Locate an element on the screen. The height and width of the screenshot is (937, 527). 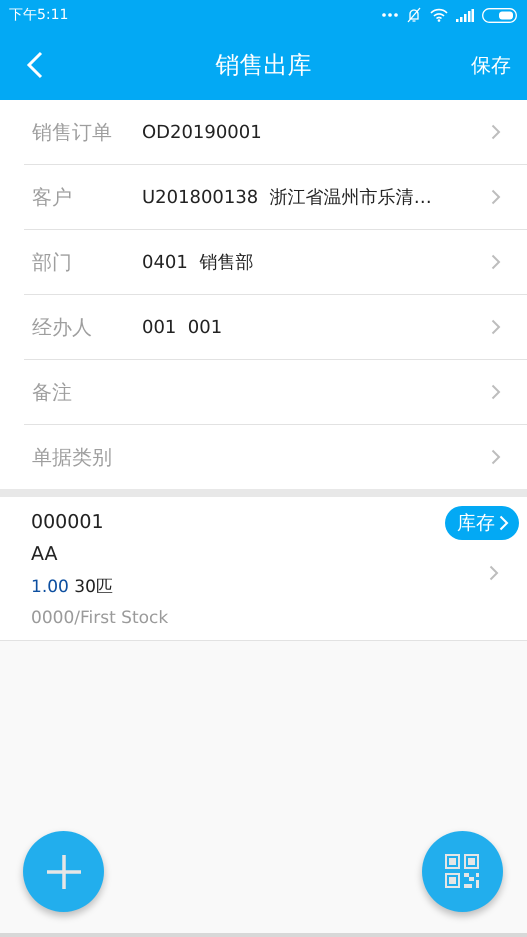
status-time: 下午5:11 is located at coordinates (38, 15).